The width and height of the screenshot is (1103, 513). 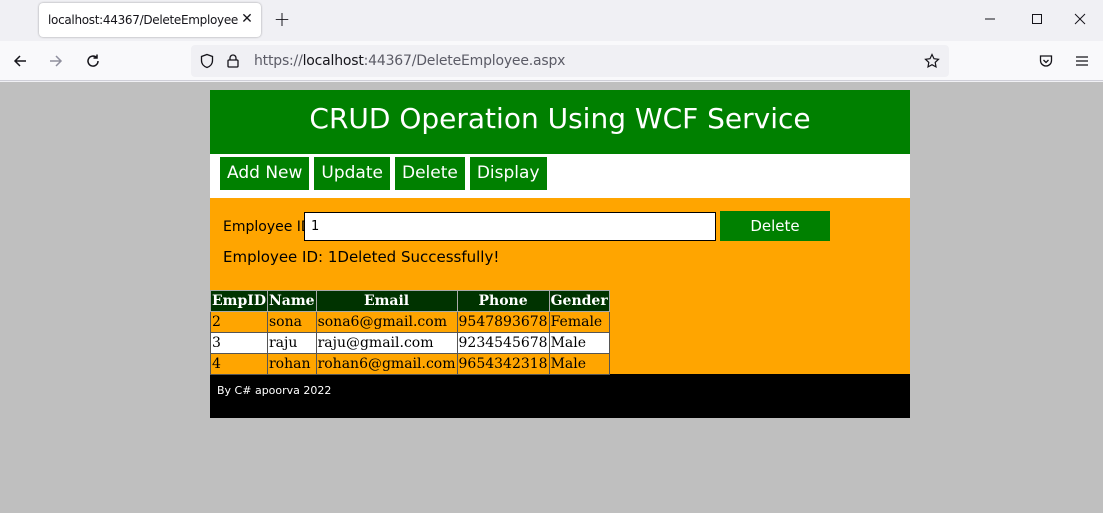 I want to click on url-prefix: https://, so click(x=278, y=61).